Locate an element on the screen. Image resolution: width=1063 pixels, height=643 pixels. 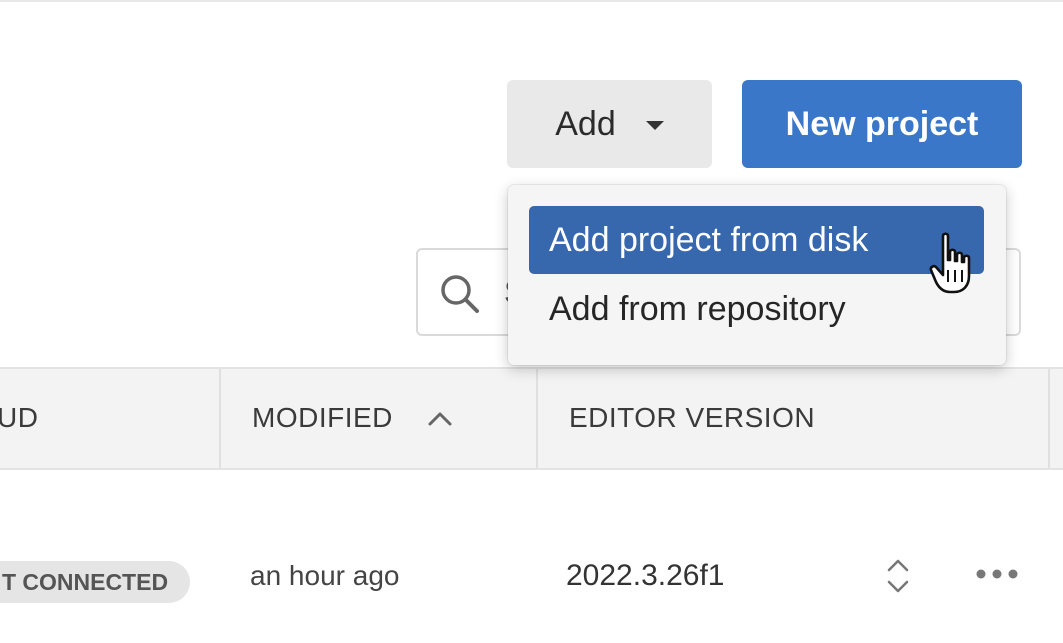
modified-cell: an hour ago is located at coordinates (325, 575).